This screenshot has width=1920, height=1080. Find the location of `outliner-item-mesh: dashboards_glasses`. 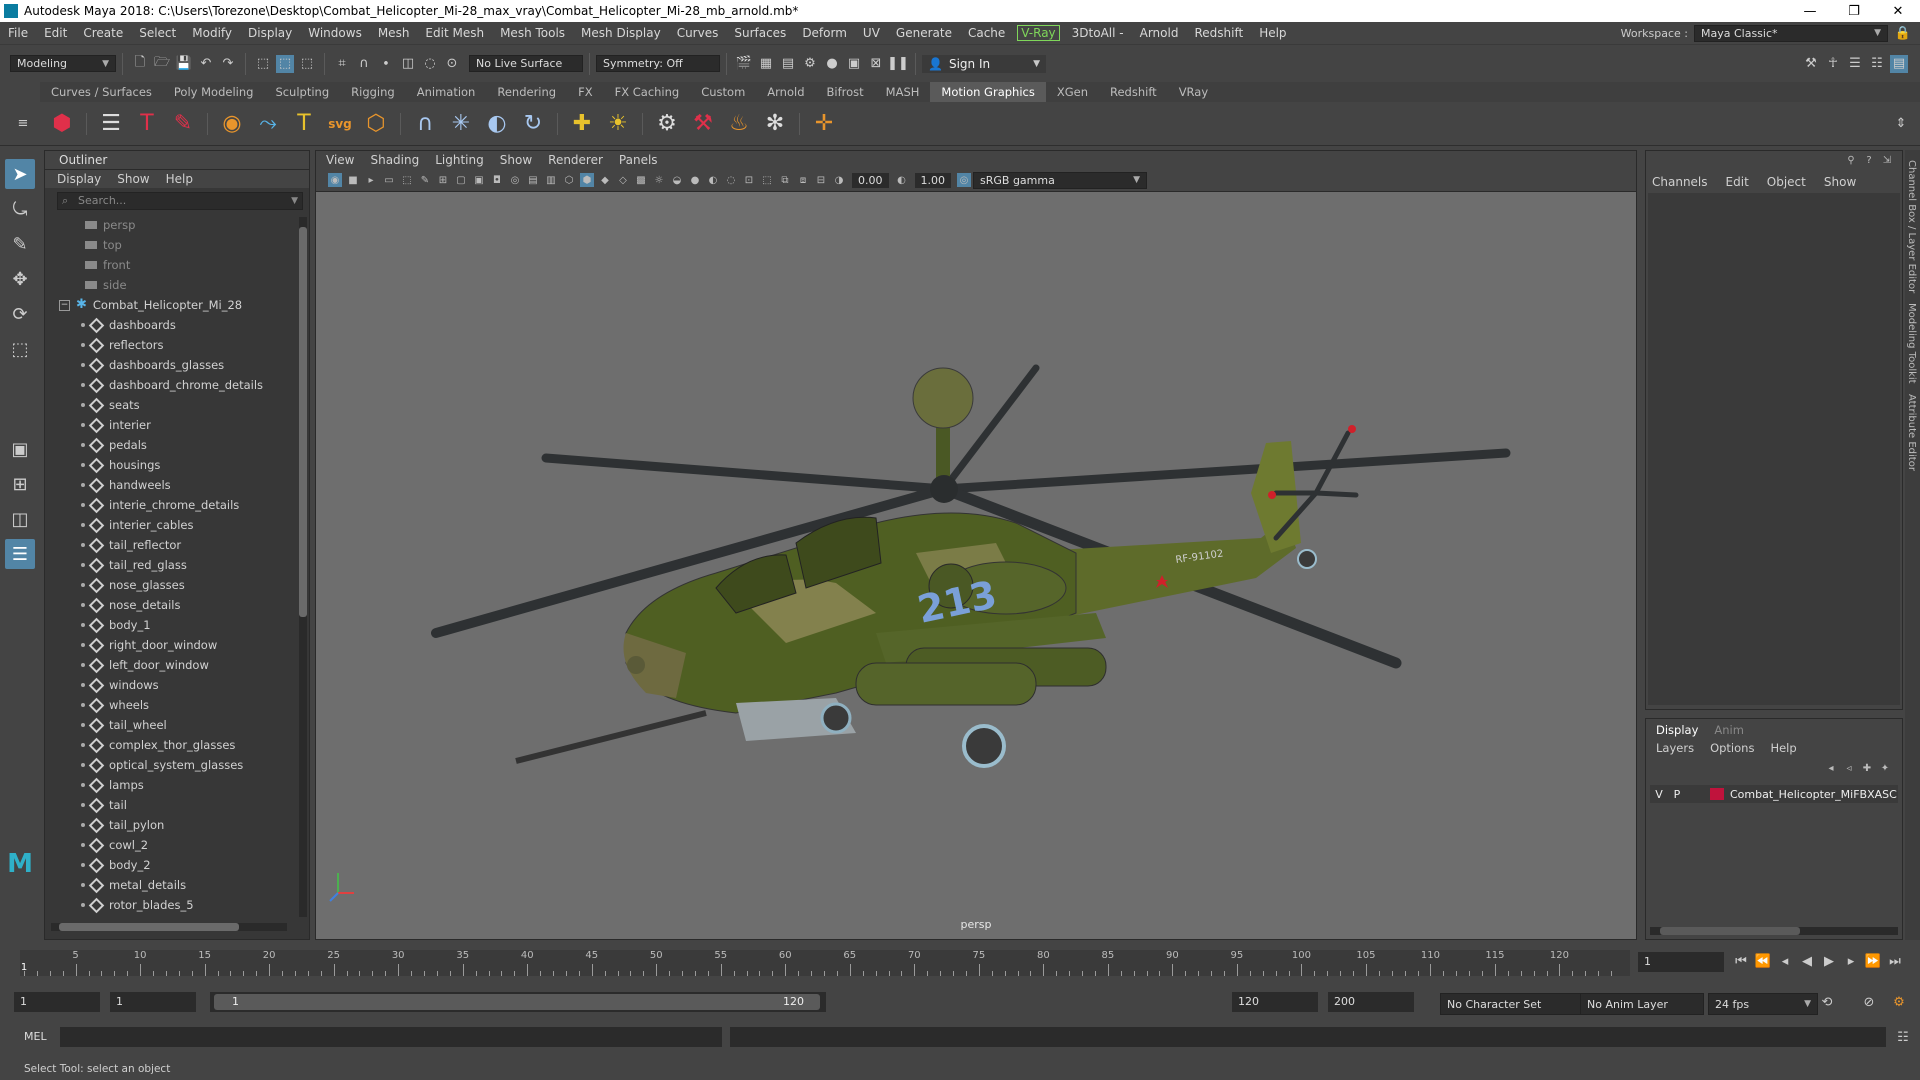

outliner-item-mesh: dashboards_glasses is located at coordinates (170, 365).